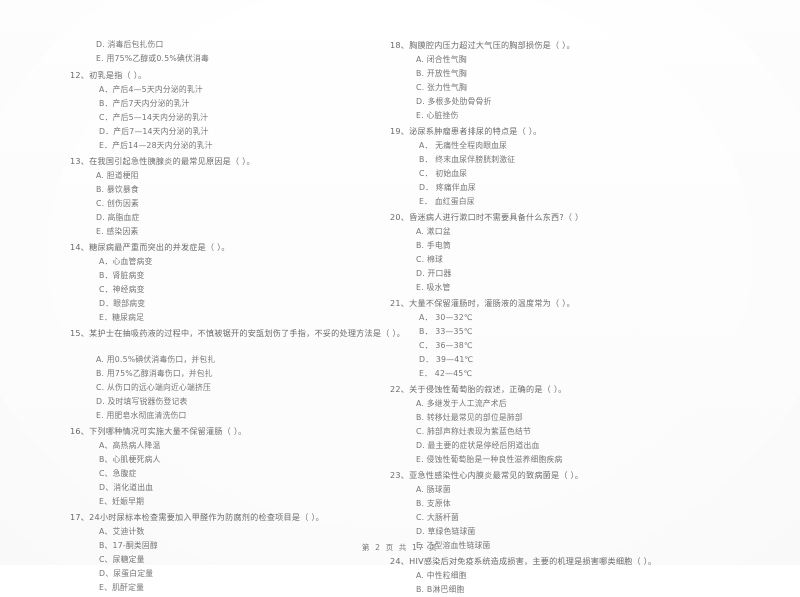 Image resolution: width=800 pixels, height=597 pixels. I want to click on question-number: 17、, so click(80, 517).